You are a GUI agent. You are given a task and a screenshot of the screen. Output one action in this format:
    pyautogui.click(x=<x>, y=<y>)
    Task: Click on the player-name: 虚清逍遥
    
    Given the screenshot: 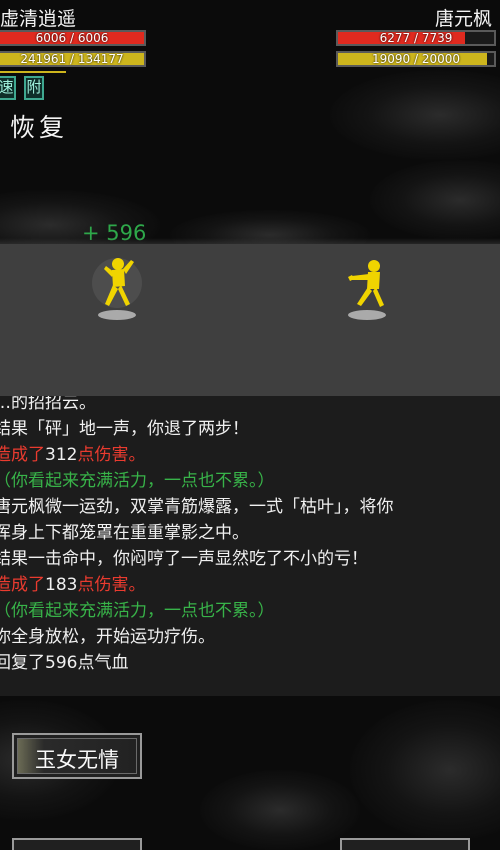 What is the action you would take?
    pyautogui.click(x=38, y=19)
    